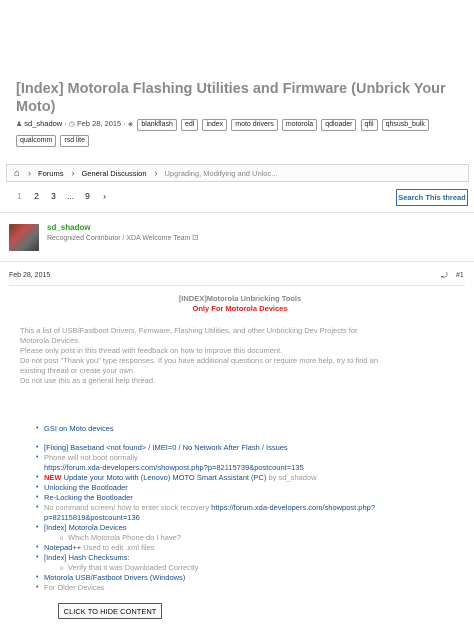 This screenshot has height=632, width=474. Describe the element at coordinates (248, 538) in the screenshot. I see `list-item: Which Motorola Phone do I have?` at that location.